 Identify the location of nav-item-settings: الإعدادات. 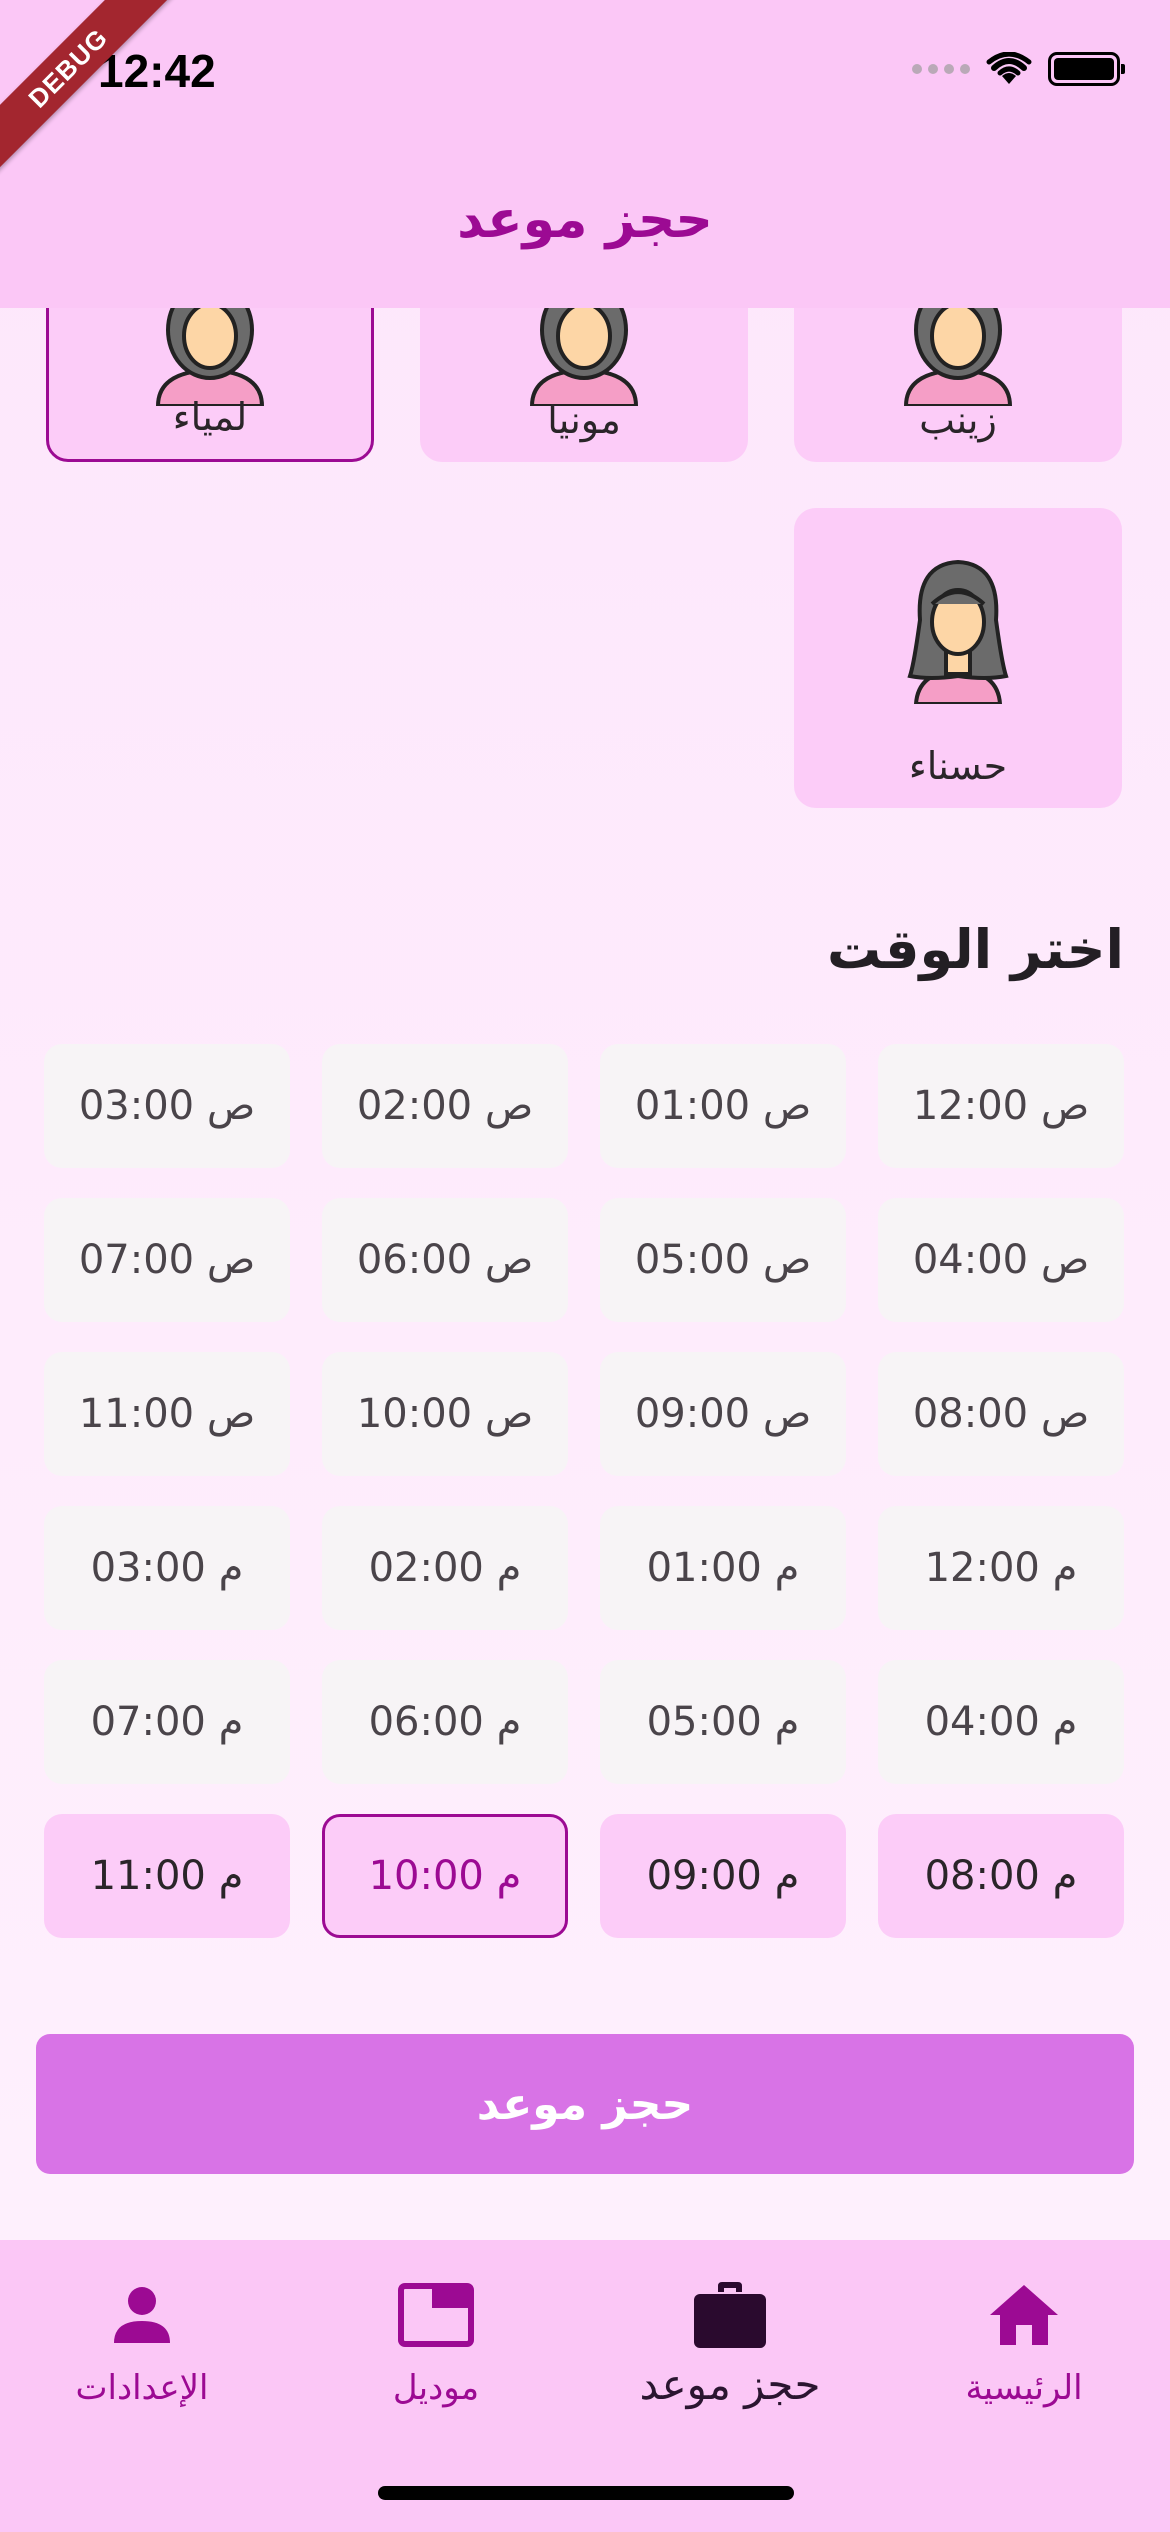
(144, 2360).